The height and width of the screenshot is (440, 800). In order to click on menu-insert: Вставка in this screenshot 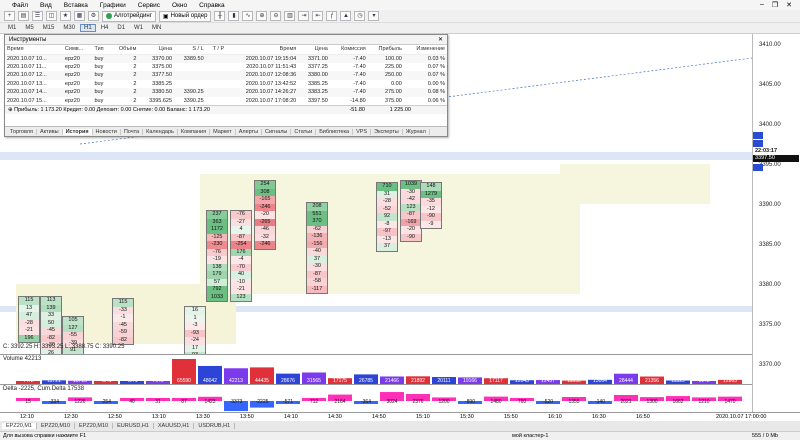, I will do `click(76, 5)`.